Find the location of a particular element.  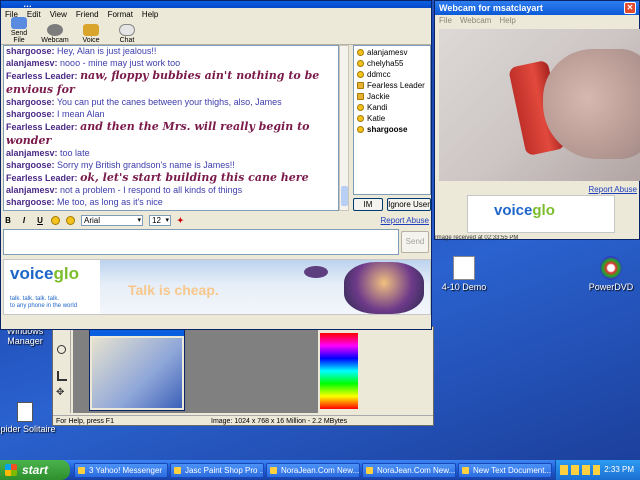

system-tray: 2:33 PM is located at coordinates (597, 470).